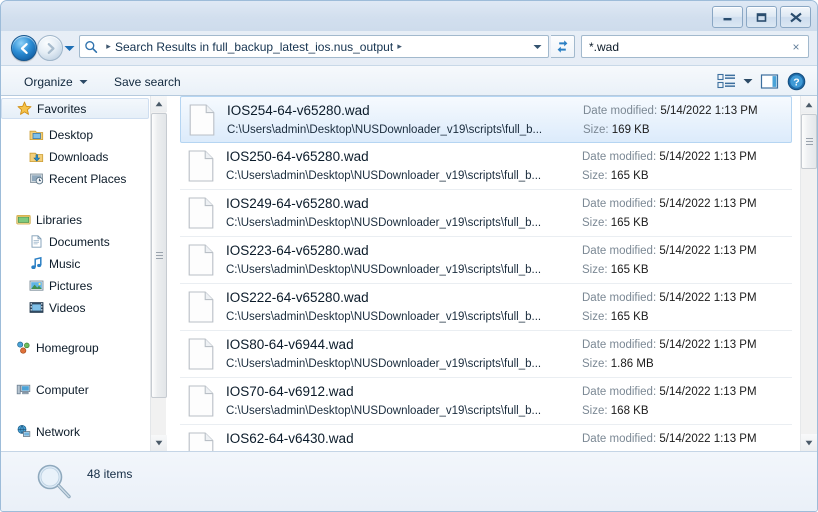 This screenshot has height=512, width=818. I want to click on recent-places-icon, so click(36, 179).